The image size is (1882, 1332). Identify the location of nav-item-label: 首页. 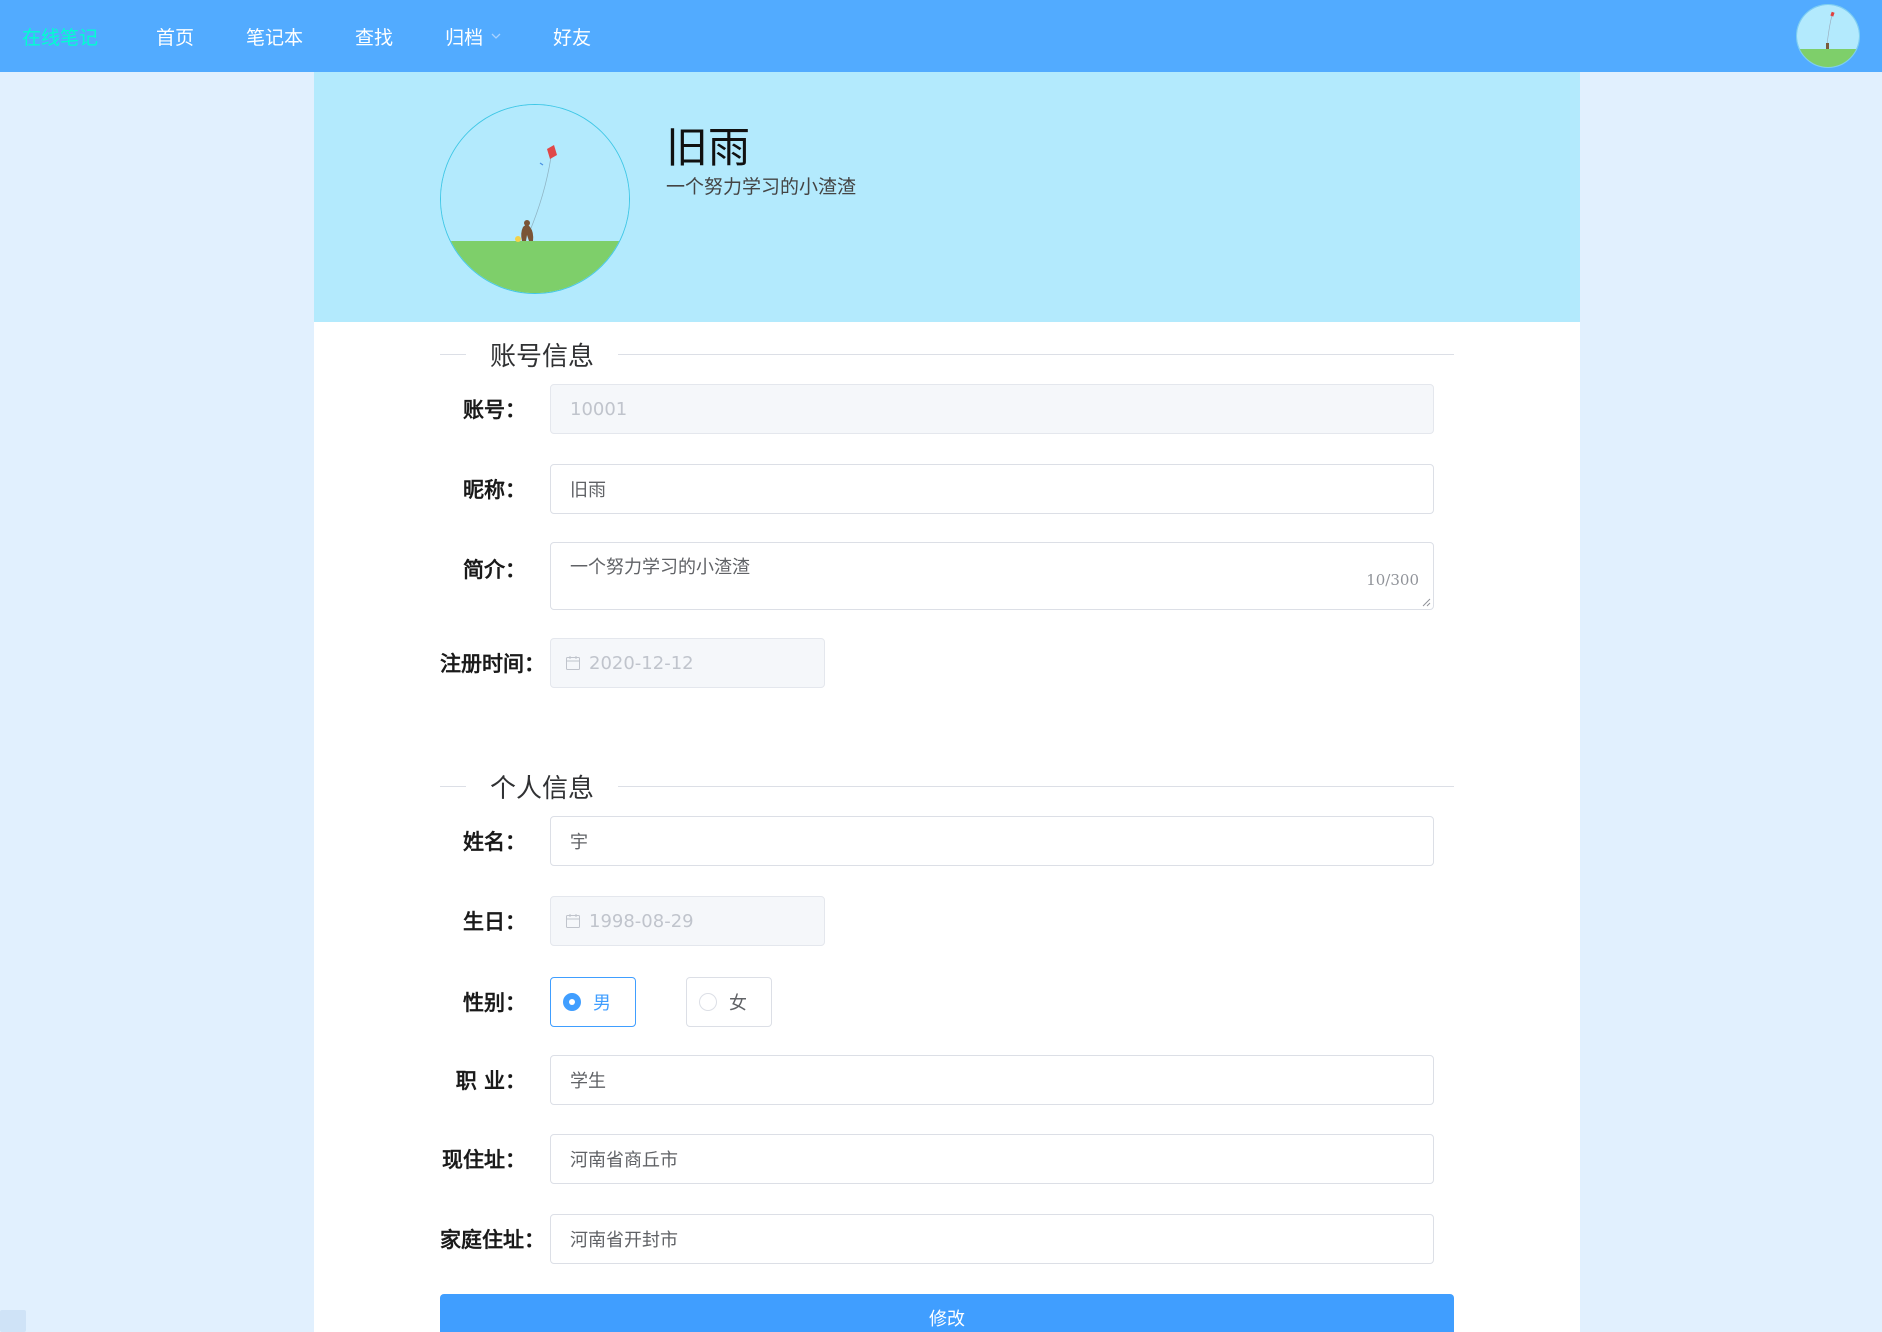
(175, 37).